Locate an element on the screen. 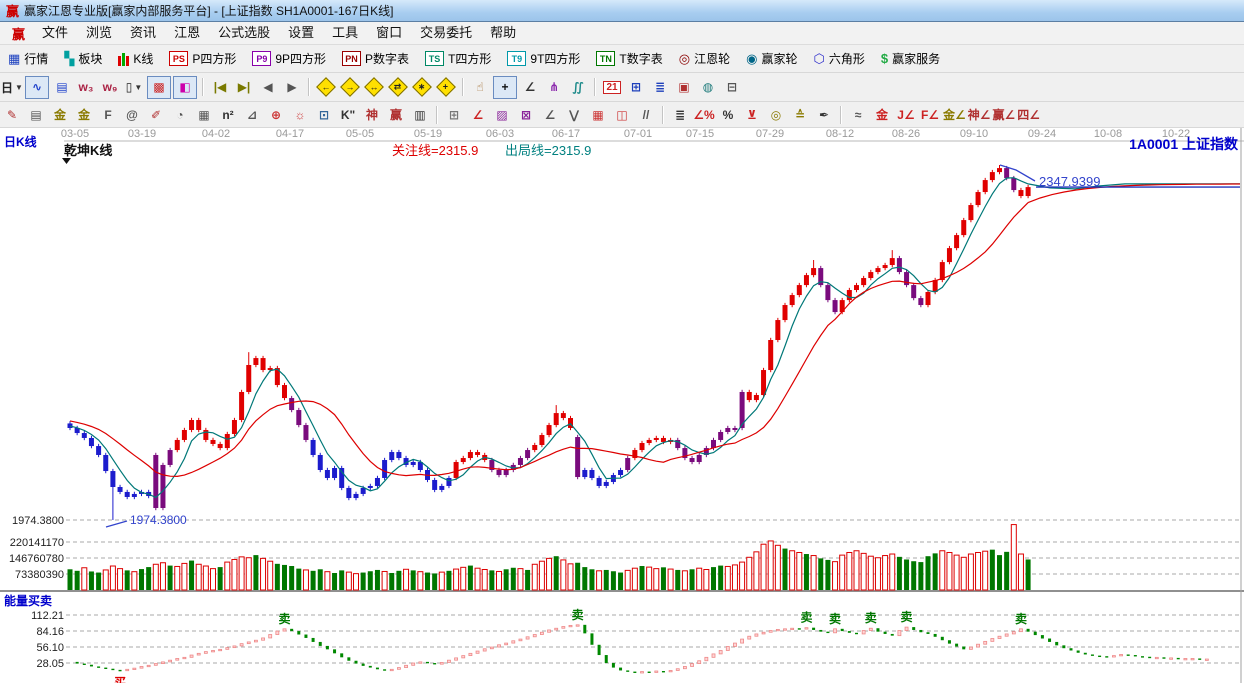 This screenshot has width=1244, height=683. web-link-icon: ◍ is located at coordinates (708, 87).